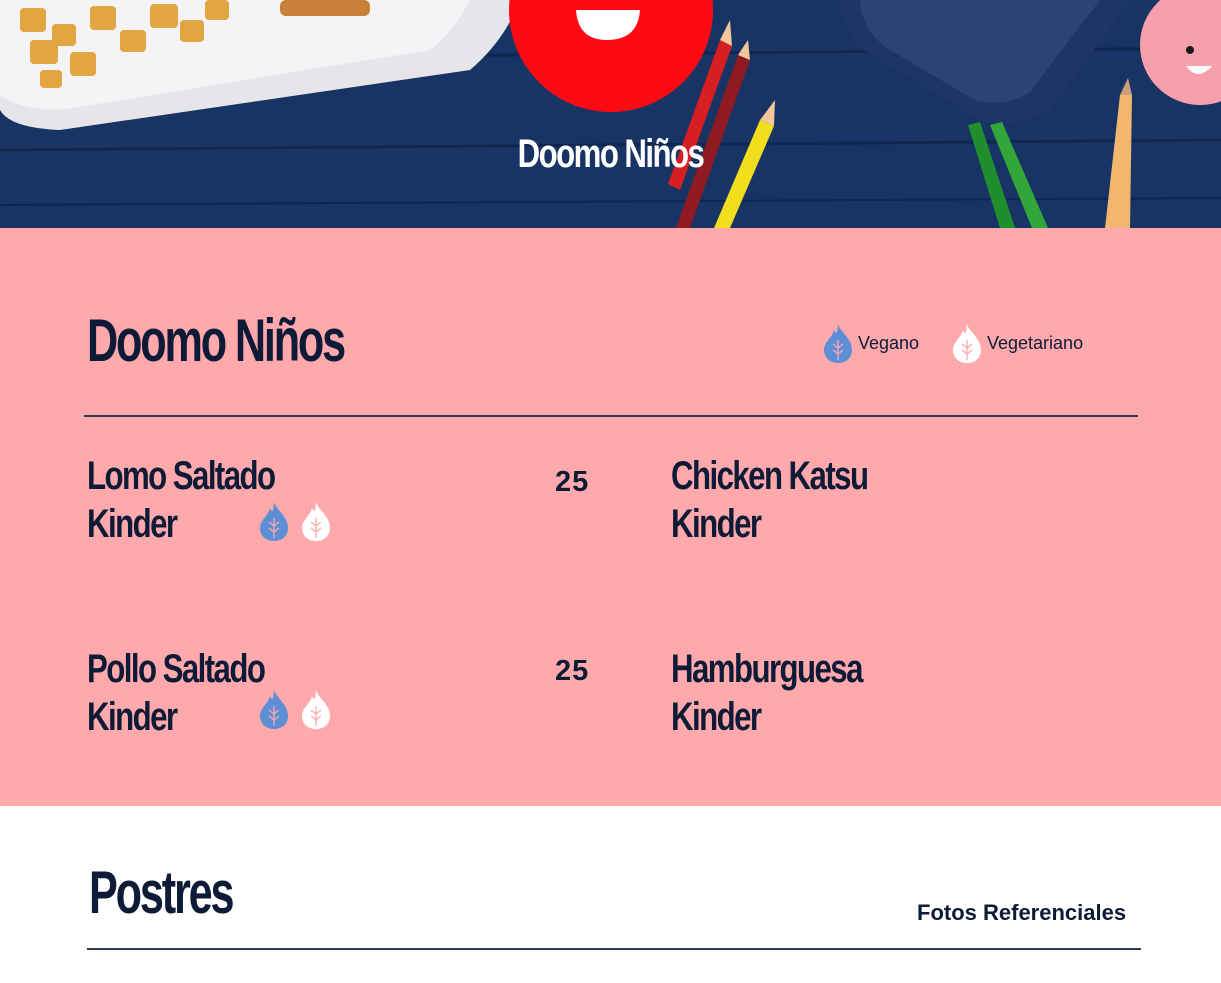 This screenshot has height=983, width=1221. I want to click on section-divider, so click(611, 416).